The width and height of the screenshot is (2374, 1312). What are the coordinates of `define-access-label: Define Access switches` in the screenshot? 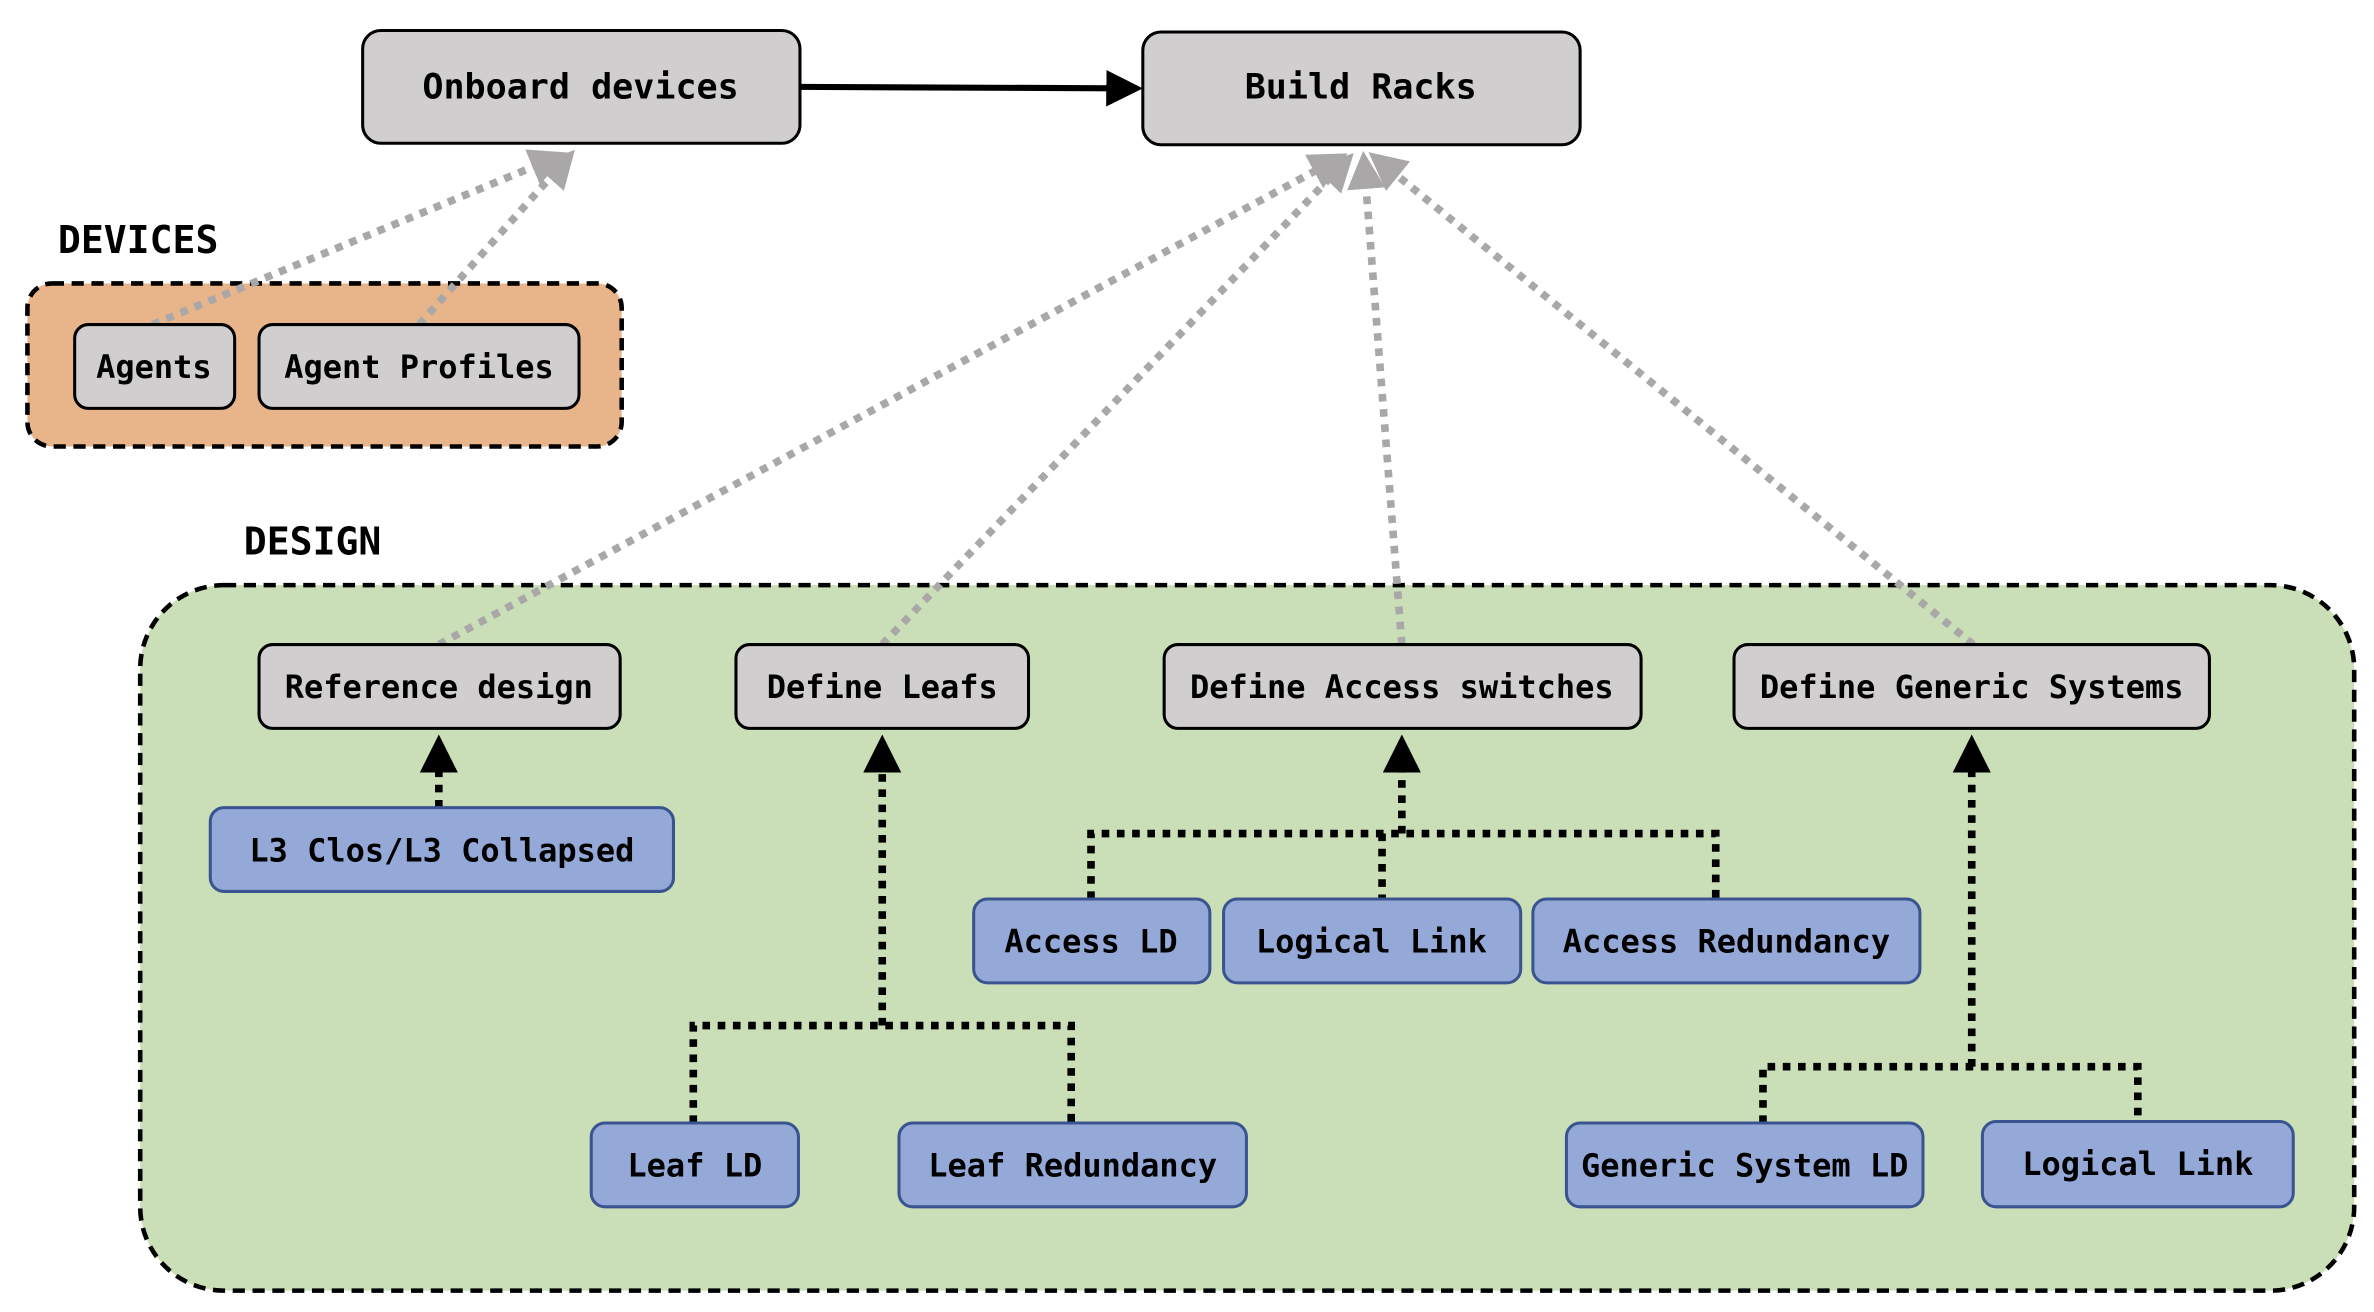 It's located at (1402, 687).